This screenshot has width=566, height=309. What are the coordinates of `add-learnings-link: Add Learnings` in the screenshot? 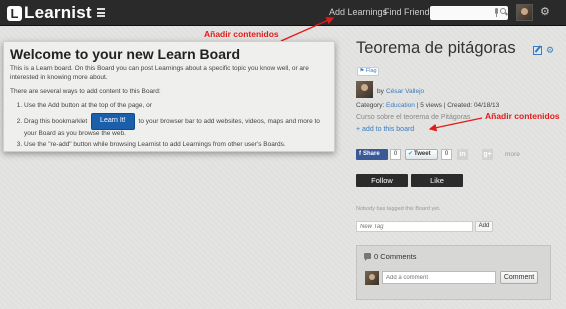 It's located at (358, 12).